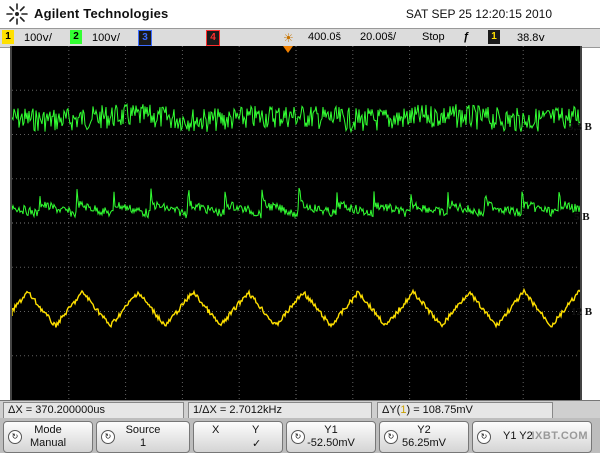 This screenshot has height=453, width=600. Describe the element at coordinates (257, 444) in the screenshot. I see `checkmark-icon: ✓` at that location.